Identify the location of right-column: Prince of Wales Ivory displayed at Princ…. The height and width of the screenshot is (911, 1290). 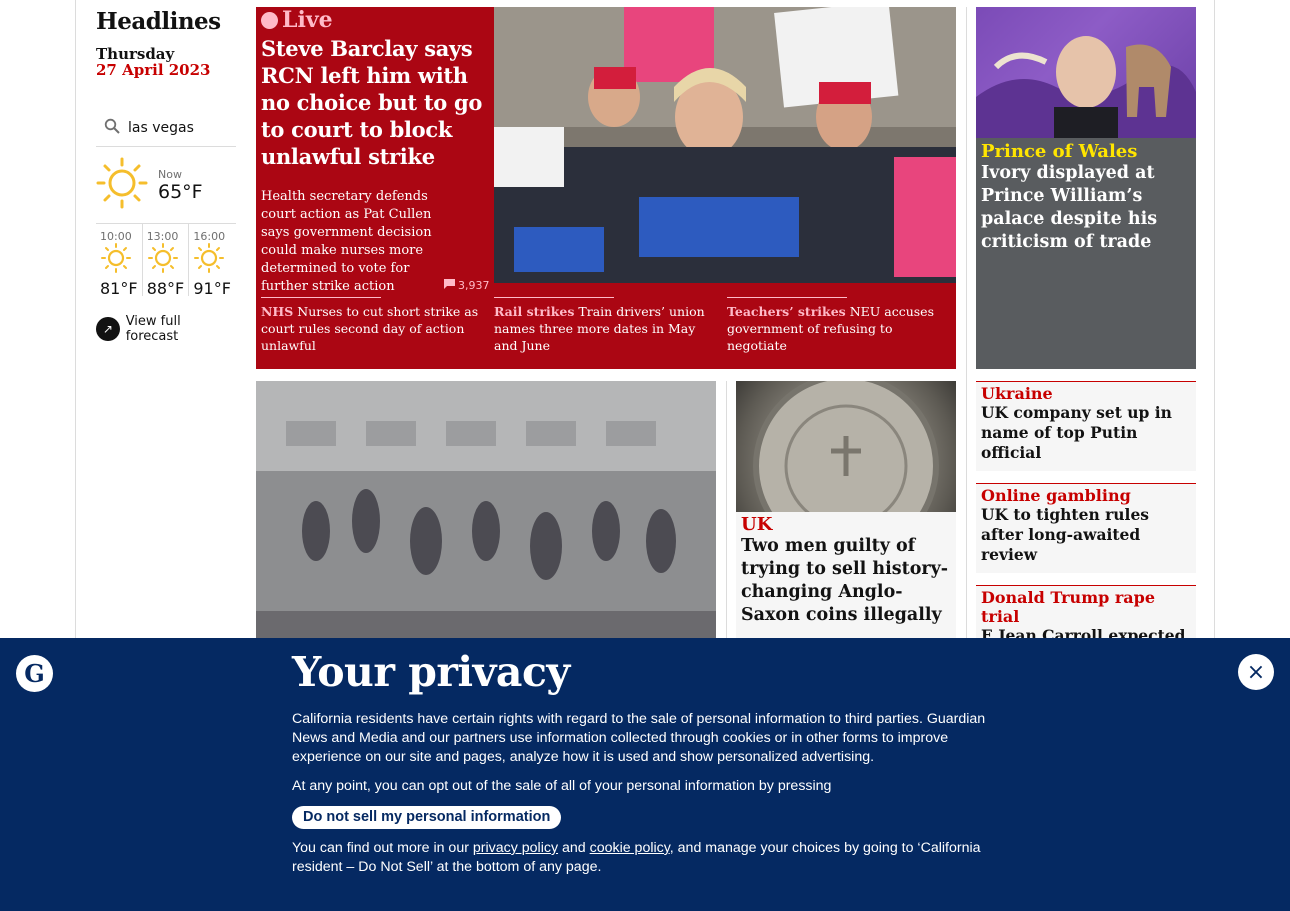
(1086, 350).